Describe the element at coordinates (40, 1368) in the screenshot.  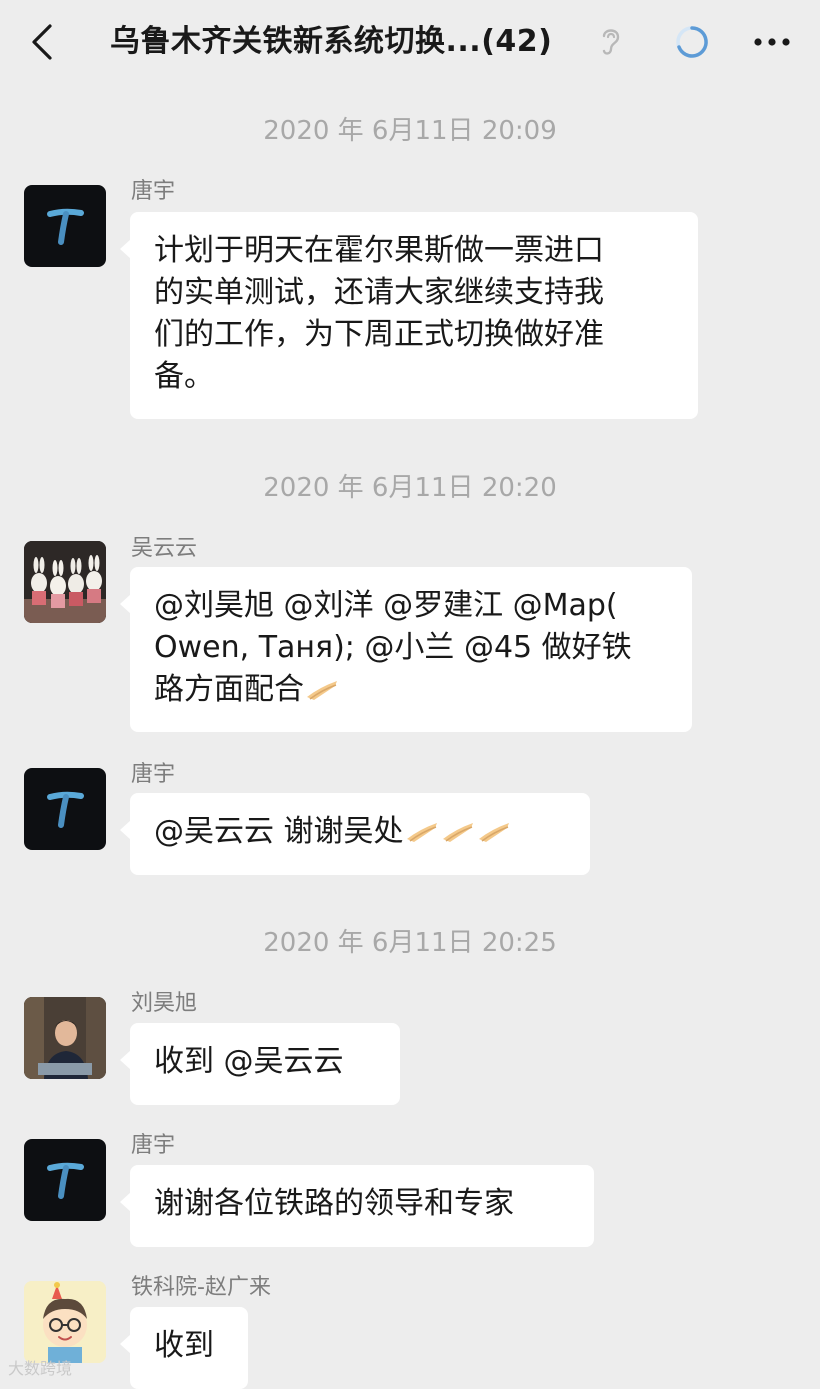
I see `watermark-text: 大数跨境` at that location.